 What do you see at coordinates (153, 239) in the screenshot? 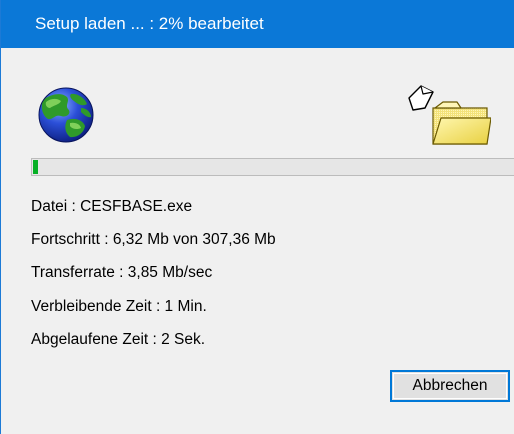
I see `progress-size-label: Fortschritt : 6,32 Mb von 307,36 Mb` at bounding box center [153, 239].